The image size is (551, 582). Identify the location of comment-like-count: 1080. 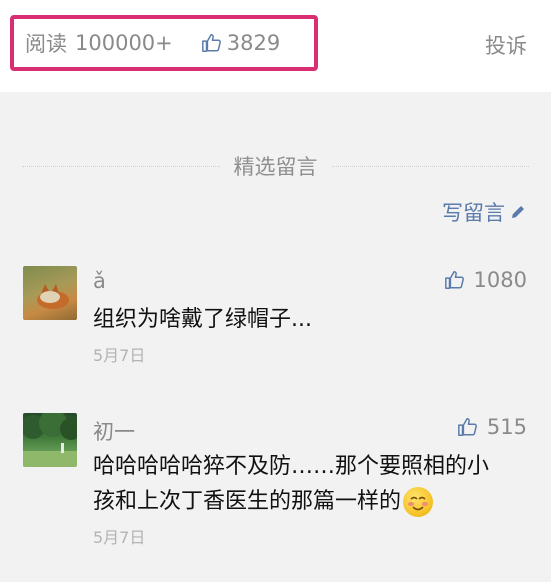
(500, 280).